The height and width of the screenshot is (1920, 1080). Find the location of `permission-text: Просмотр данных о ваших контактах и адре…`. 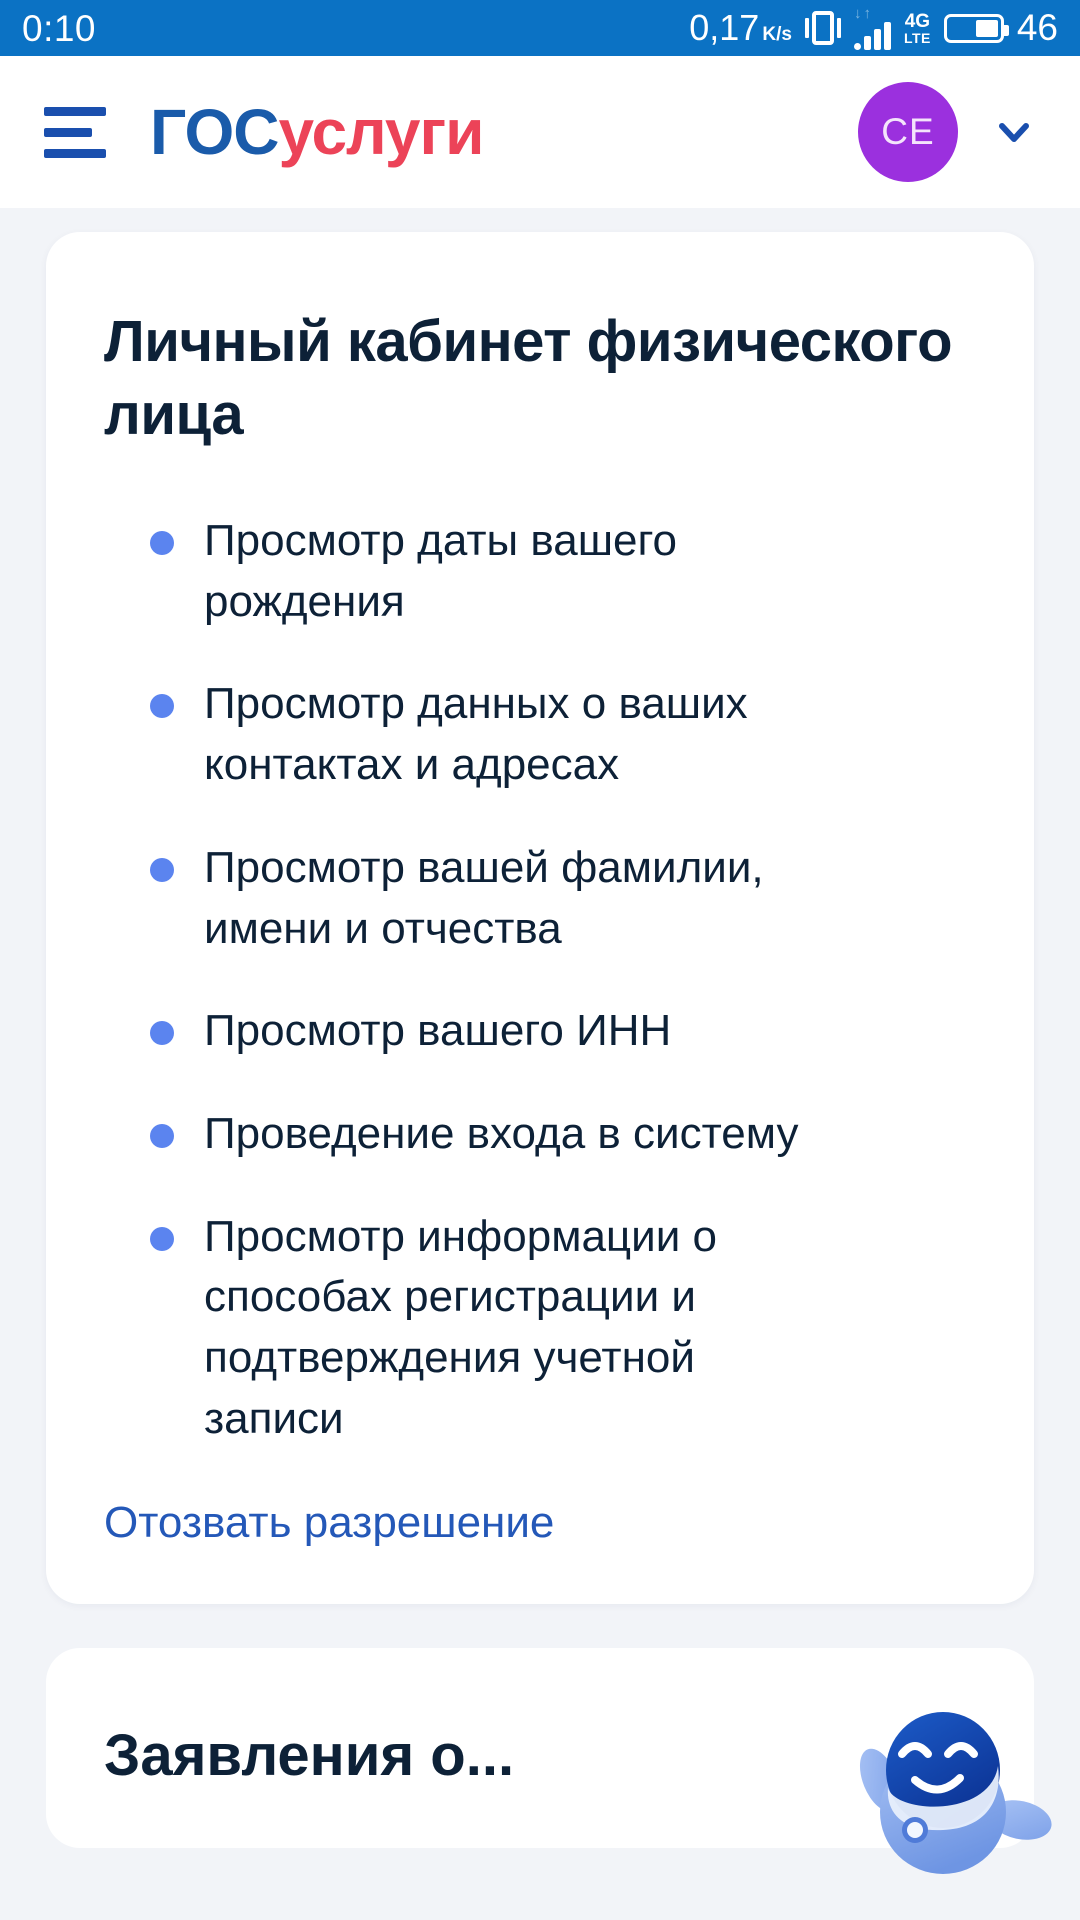

permission-text: Просмотр данных о ваших контактах и адре… is located at coordinates (476, 734).